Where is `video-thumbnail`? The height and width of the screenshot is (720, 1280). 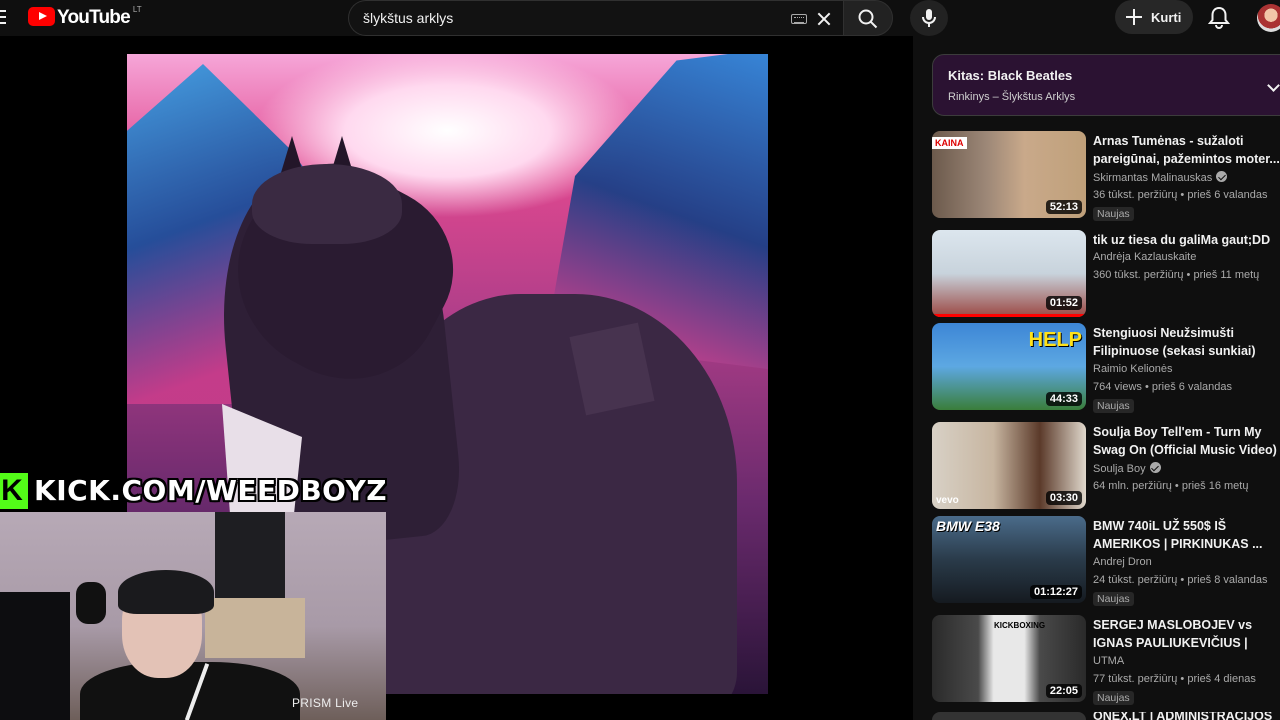 video-thumbnail is located at coordinates (1009, 716).